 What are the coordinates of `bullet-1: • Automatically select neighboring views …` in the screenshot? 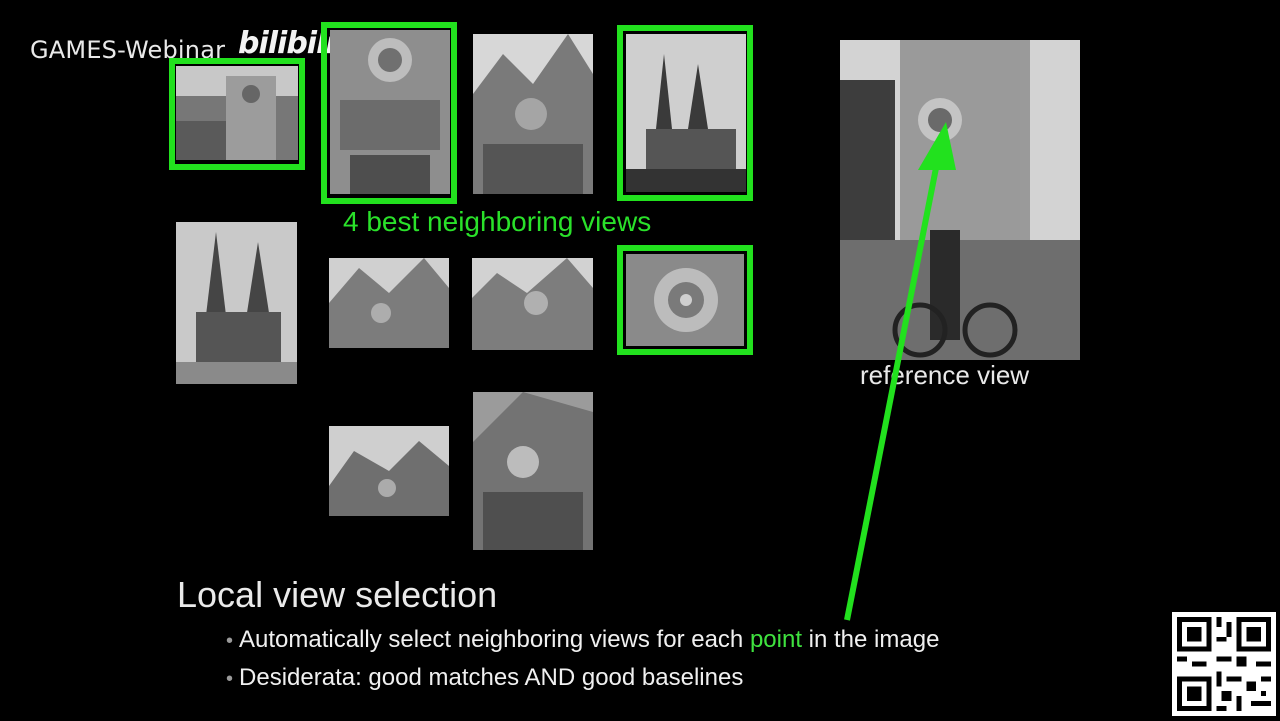 It's located at (582, 640).